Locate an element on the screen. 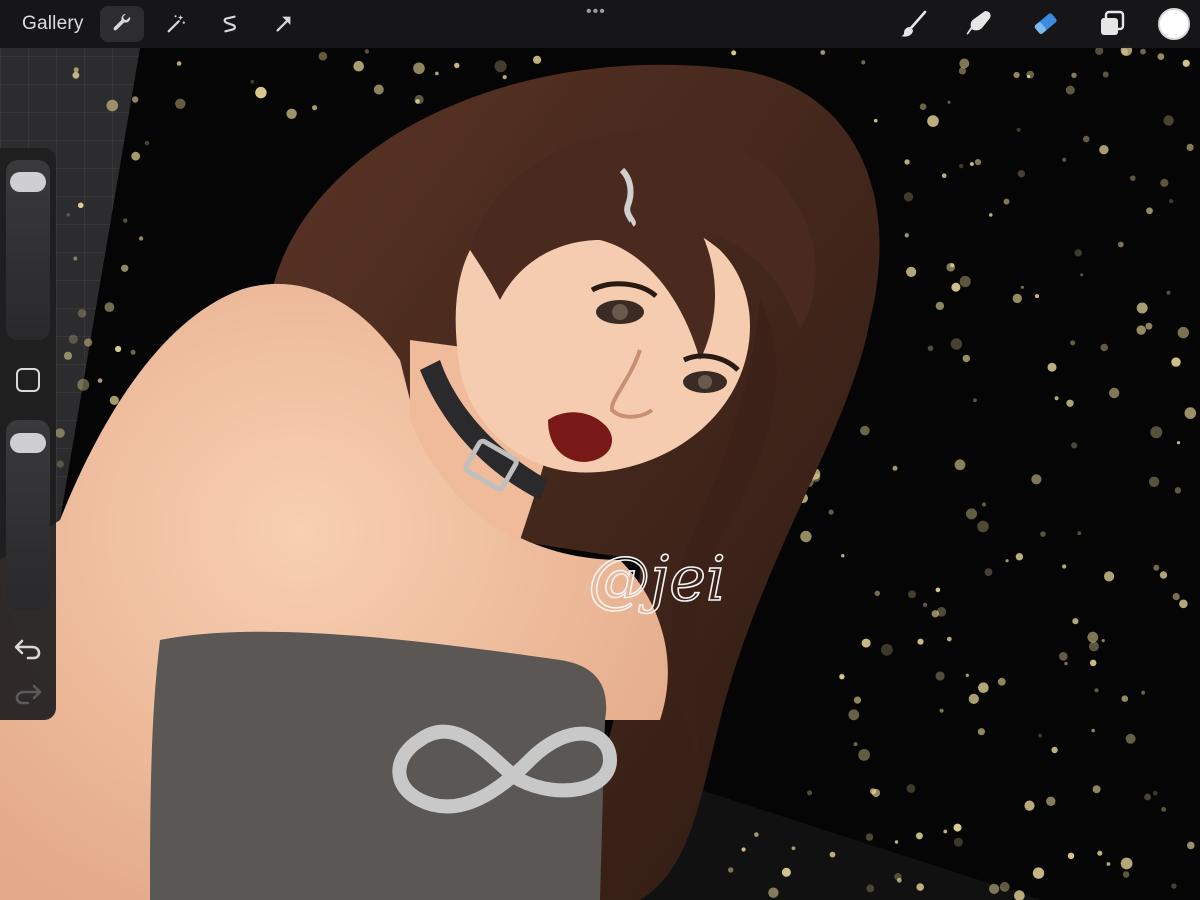  brush-button is located at coordinates (914, 24).